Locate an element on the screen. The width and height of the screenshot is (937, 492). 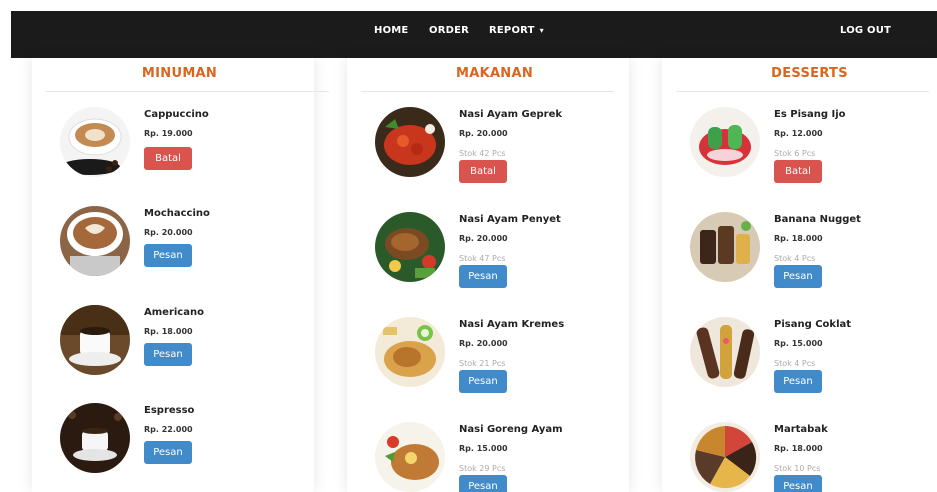
item-name: Nasi Ayam Geprek is located at coordinates (511, 114).